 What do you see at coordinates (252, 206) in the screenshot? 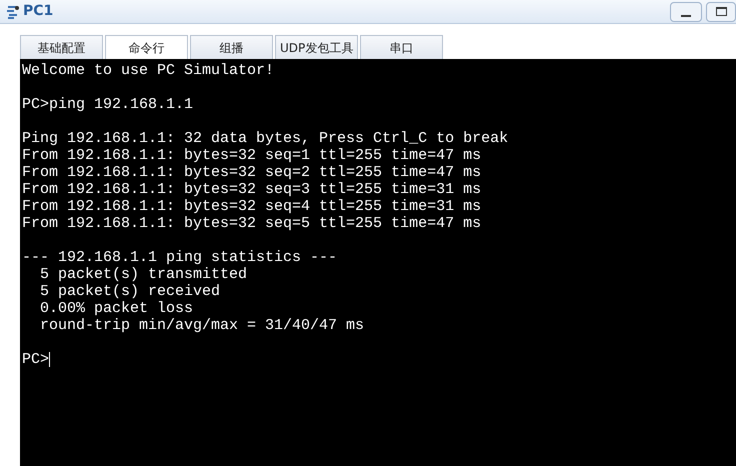
I see `terminal-line: From 192.168.1.1: bytes=32 seq=4 ttl=255 time=31 ms` at bounding box center [252, 206].